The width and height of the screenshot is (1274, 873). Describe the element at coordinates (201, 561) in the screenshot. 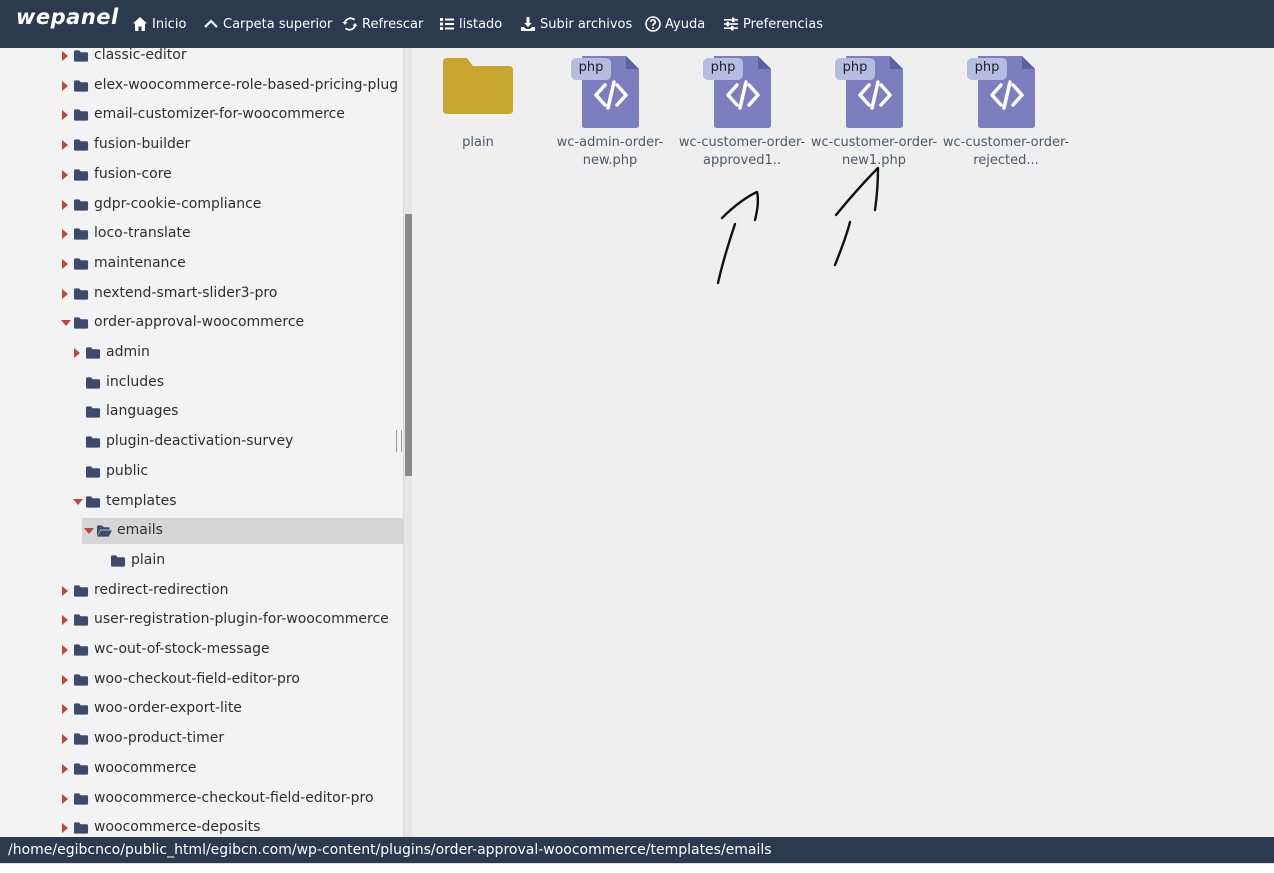

I see `tree-item: plain` at that location.